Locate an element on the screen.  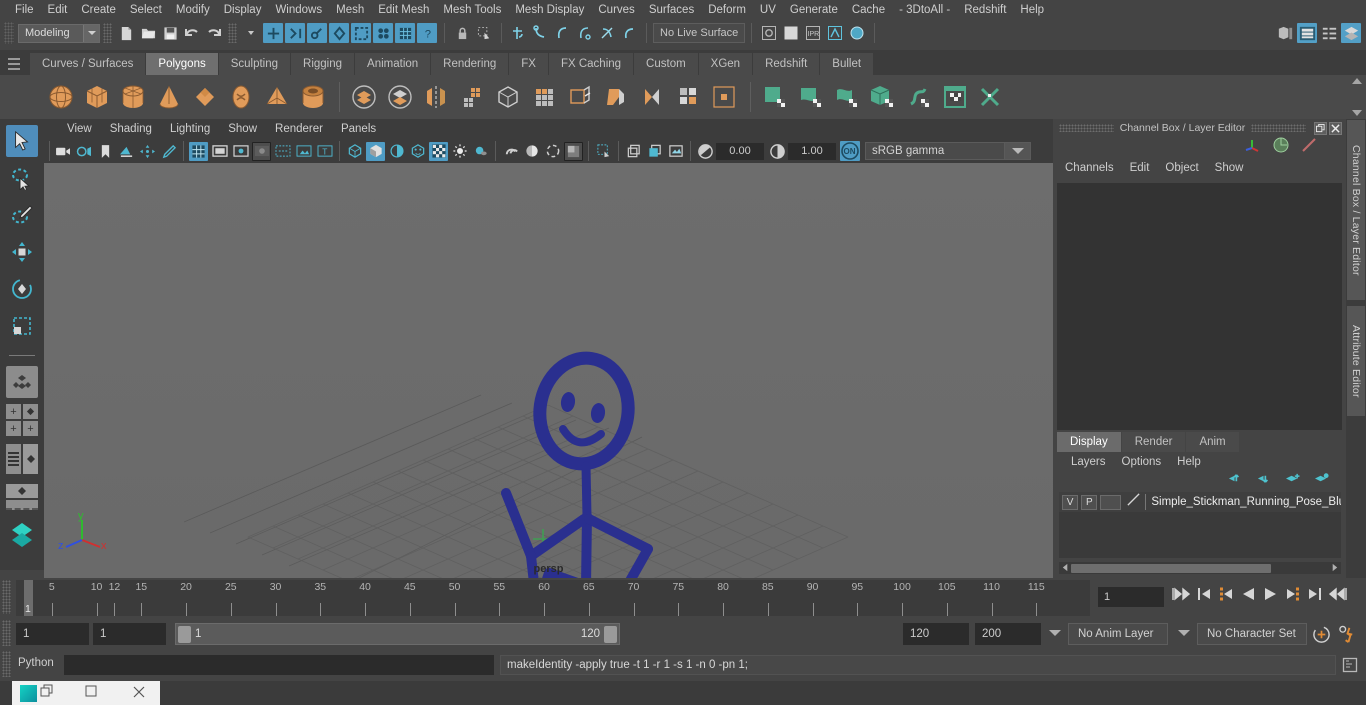
exposure-icon is located at coordinates (705, 151).